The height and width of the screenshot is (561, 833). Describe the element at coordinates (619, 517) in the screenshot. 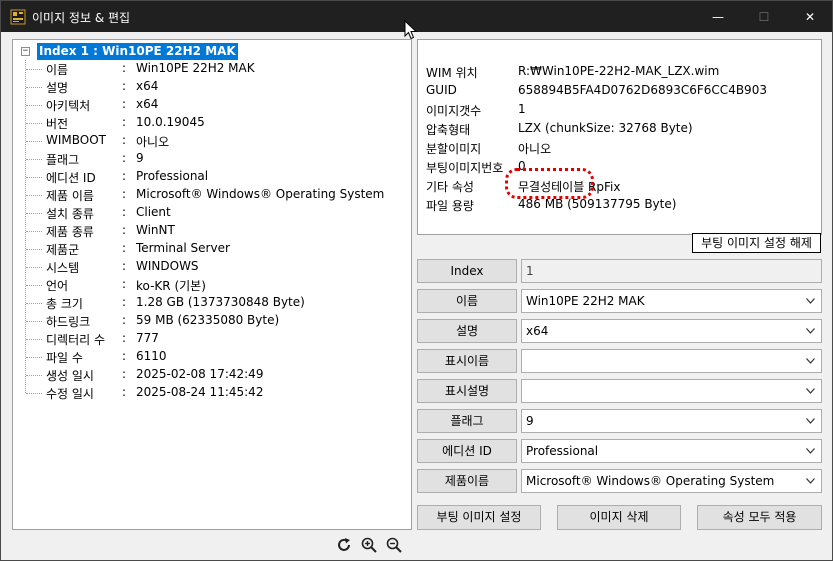

I see `delete-image-button: 이미지 삭제` at that location.